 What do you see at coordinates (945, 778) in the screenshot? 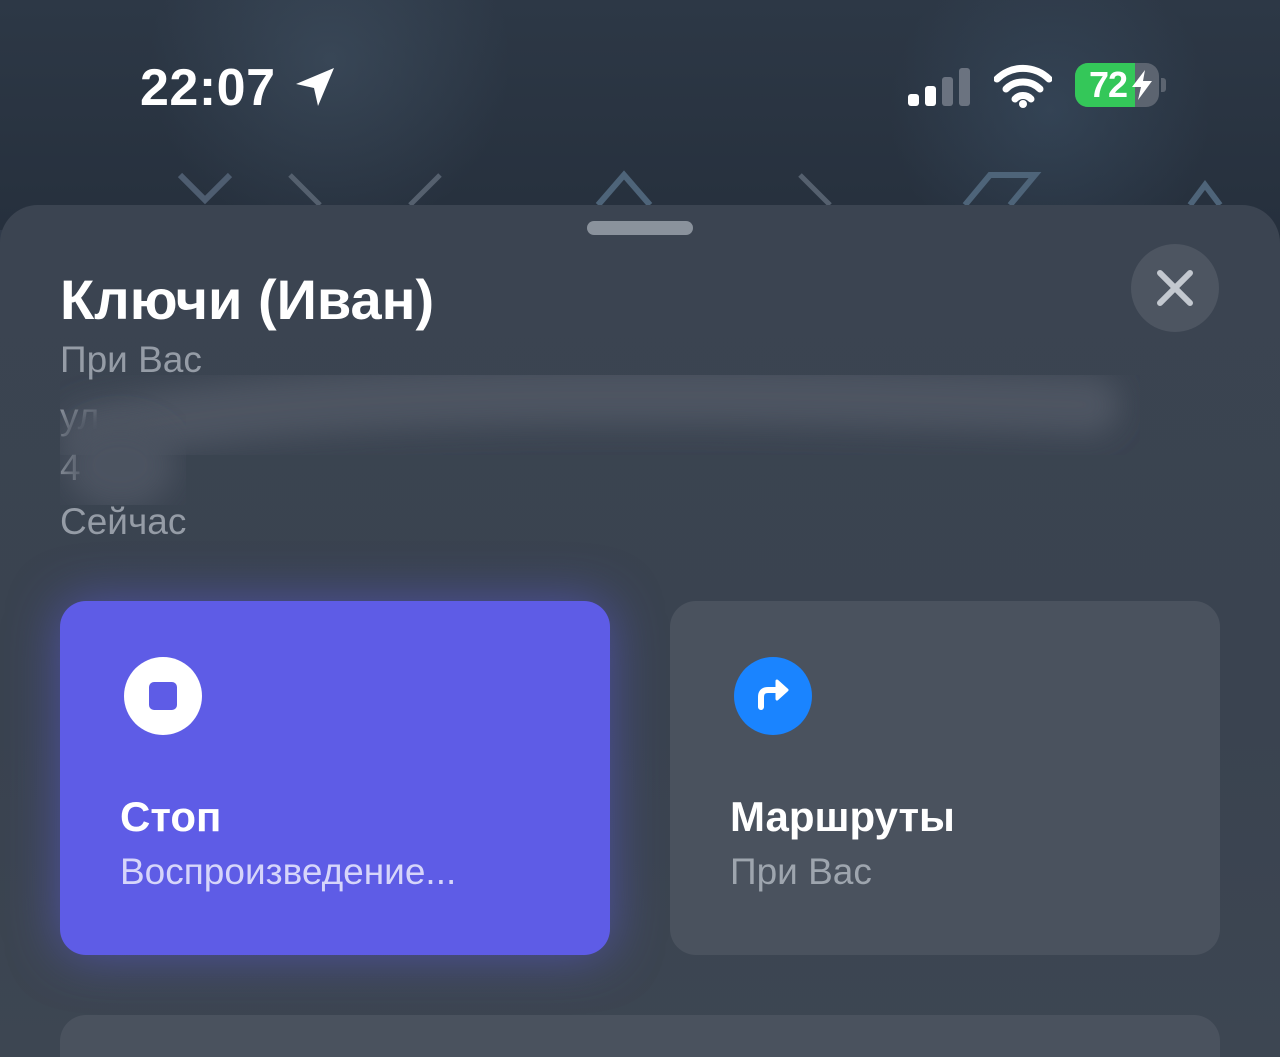
I see `directions-button: Маршруты При Вас` at bounding box center [945, 778].